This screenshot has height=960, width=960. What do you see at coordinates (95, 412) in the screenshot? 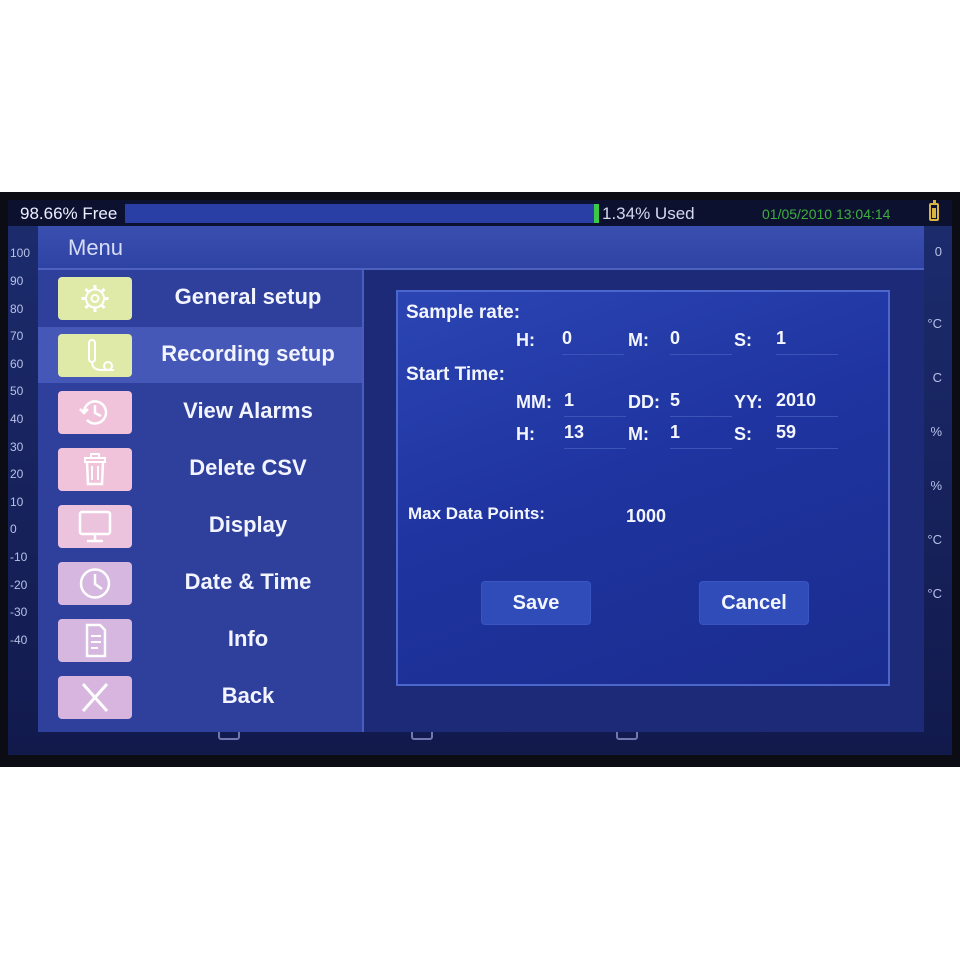
I see `alarm-history-icon` at bounding box center [95, 412].